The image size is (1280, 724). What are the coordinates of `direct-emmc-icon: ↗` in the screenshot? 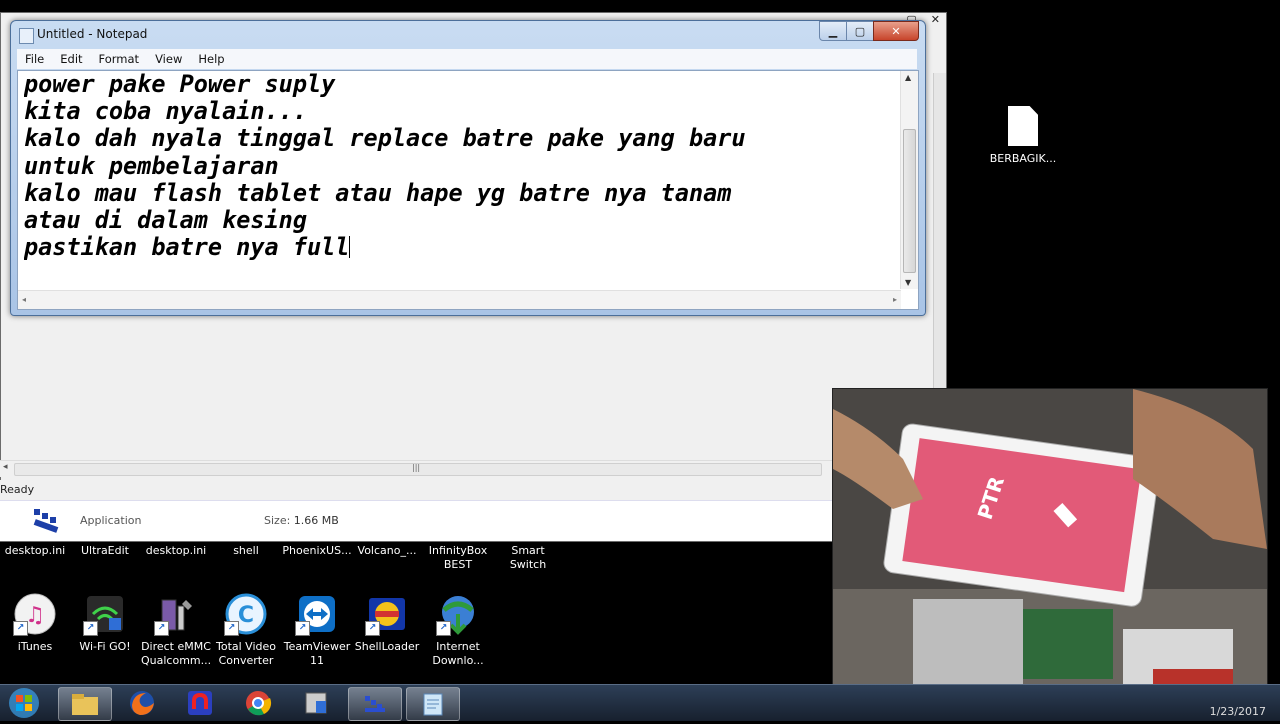 It's located at (176, 614).